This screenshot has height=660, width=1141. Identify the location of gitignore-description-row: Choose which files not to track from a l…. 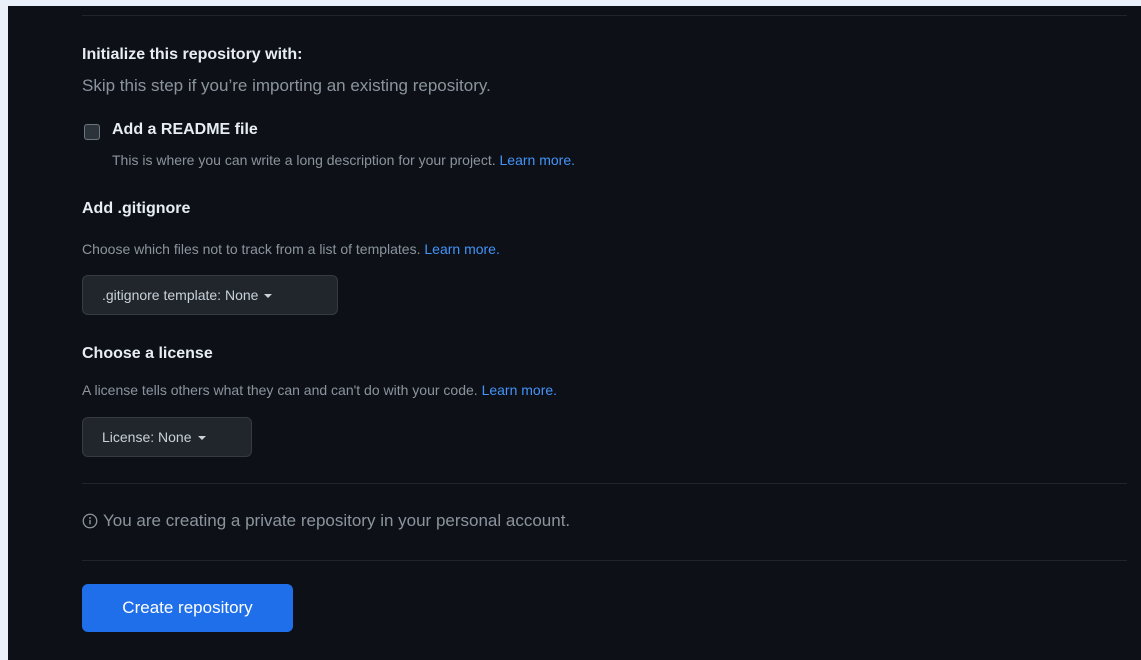
(291, 249).